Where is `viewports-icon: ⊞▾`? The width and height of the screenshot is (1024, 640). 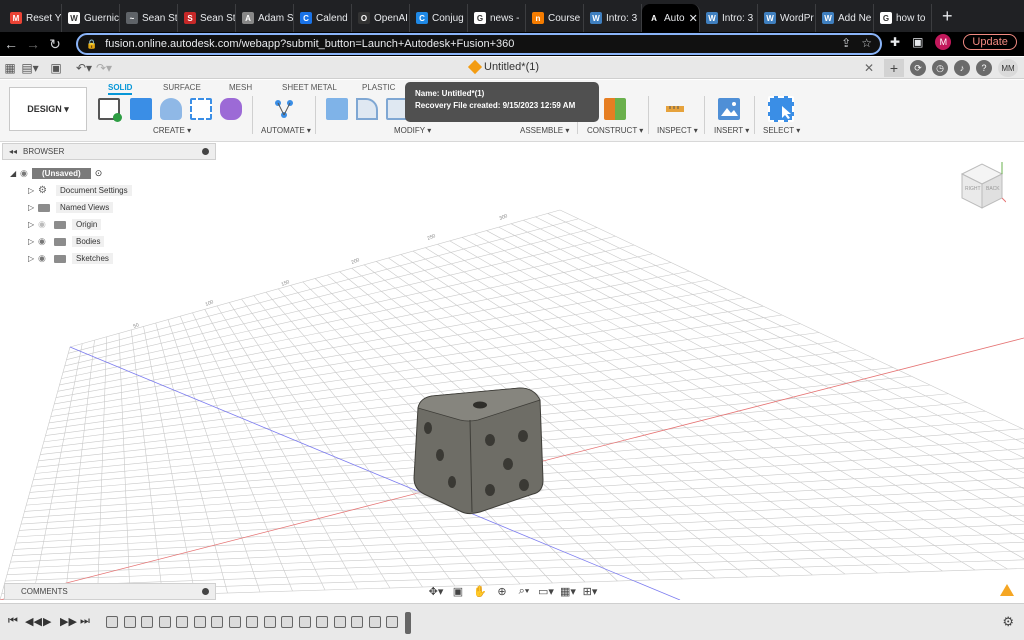
viewports-icon: ⊞▾ is located at coordinates (590, 591).